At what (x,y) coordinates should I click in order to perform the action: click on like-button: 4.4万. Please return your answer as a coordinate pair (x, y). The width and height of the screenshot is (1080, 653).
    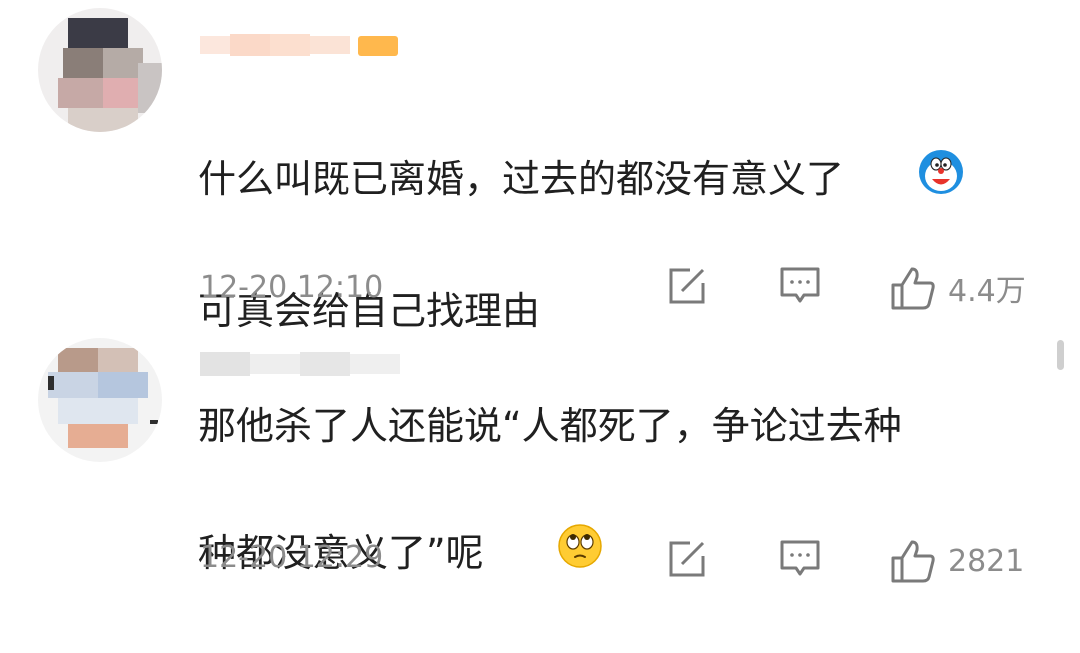
    Looking at the image, I should click on (958, 288).